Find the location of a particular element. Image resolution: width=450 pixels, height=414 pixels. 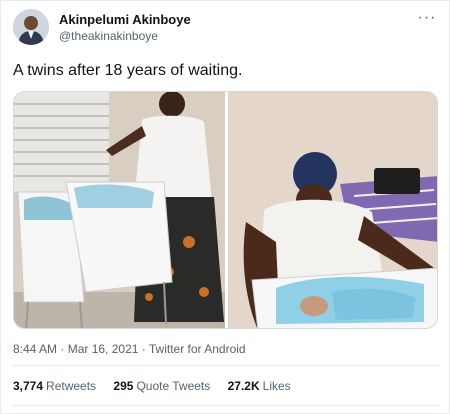

tweet-text: A twins after 18 years of waiting. is located at coordinates (128, 70).